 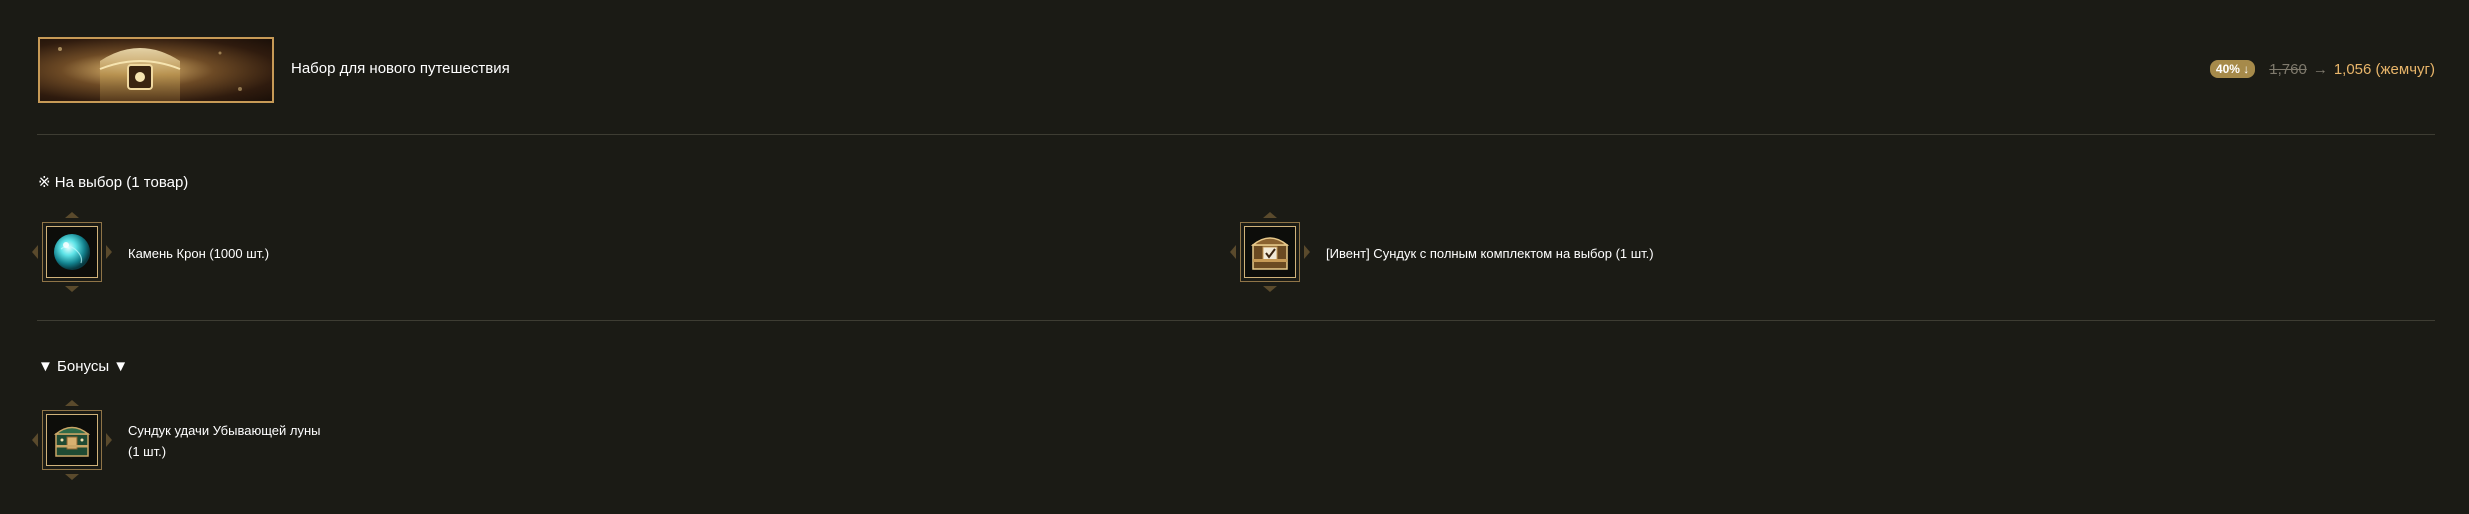 I want to click on new-price: 1,056 (жемчуг), so click(x=2384, y=69).